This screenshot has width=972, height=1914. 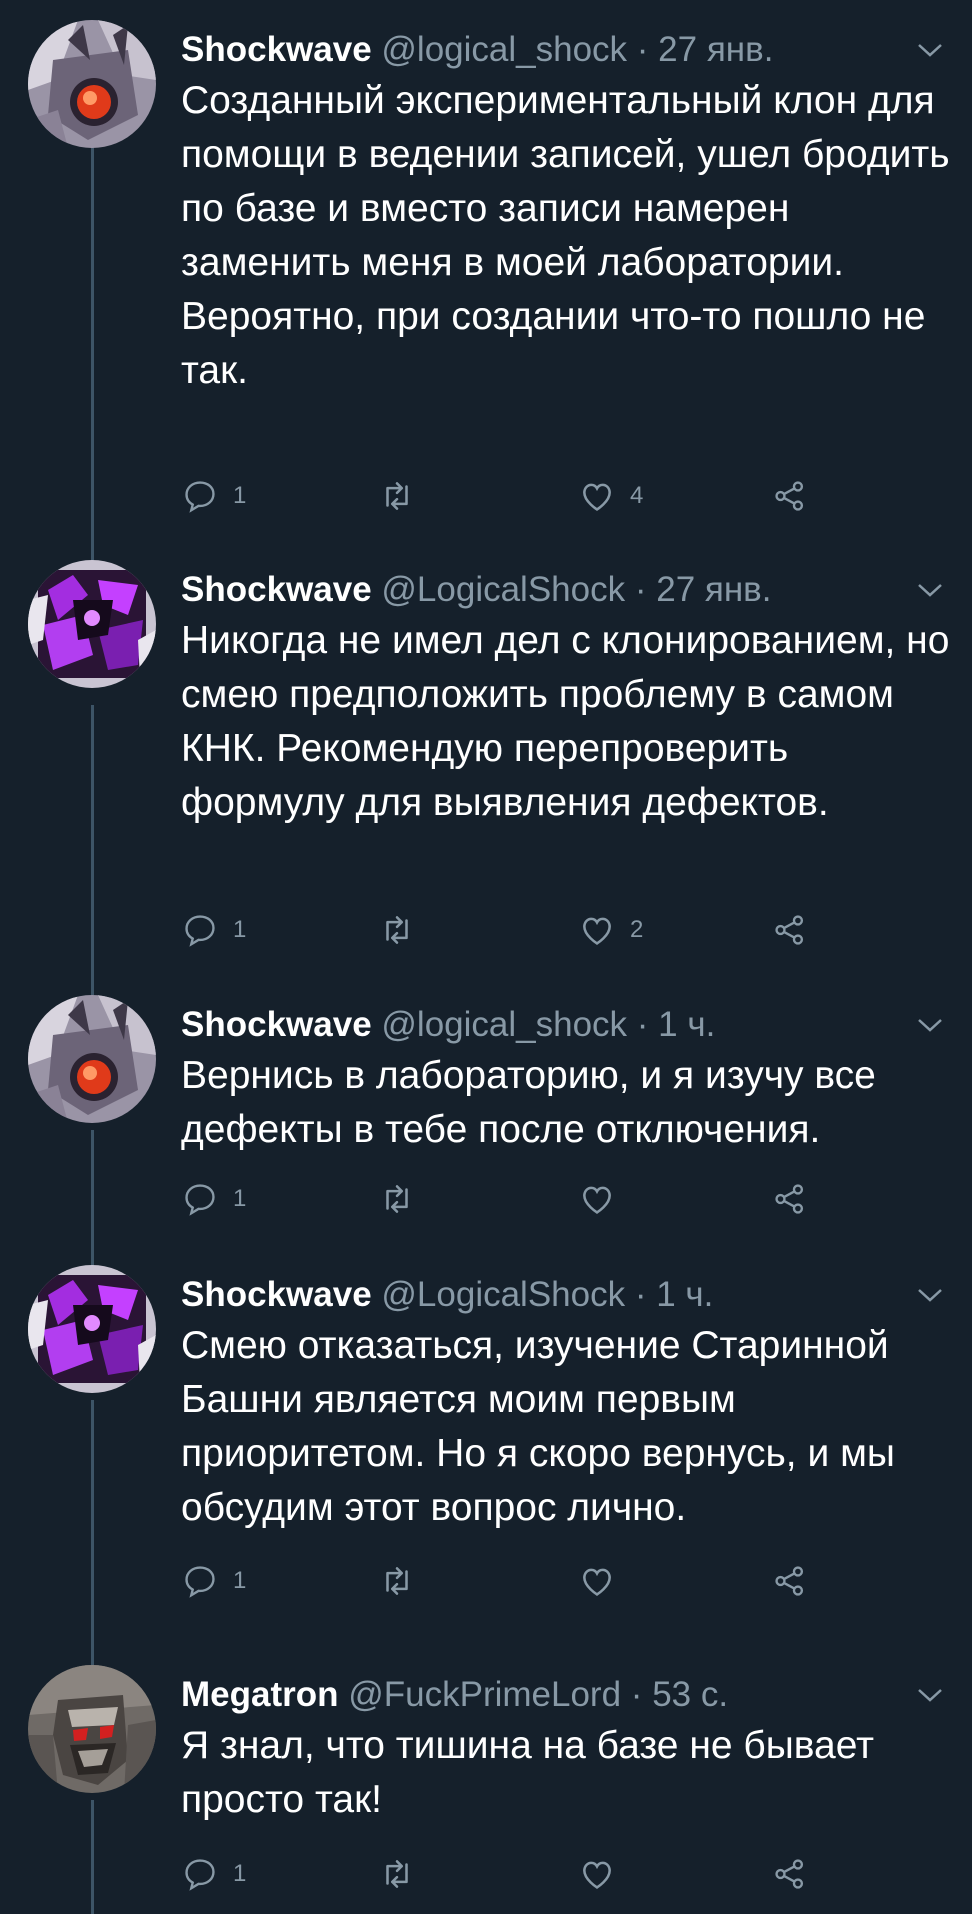 I want to click on tweet-time: 53 с., so click(x=690, y=1694).